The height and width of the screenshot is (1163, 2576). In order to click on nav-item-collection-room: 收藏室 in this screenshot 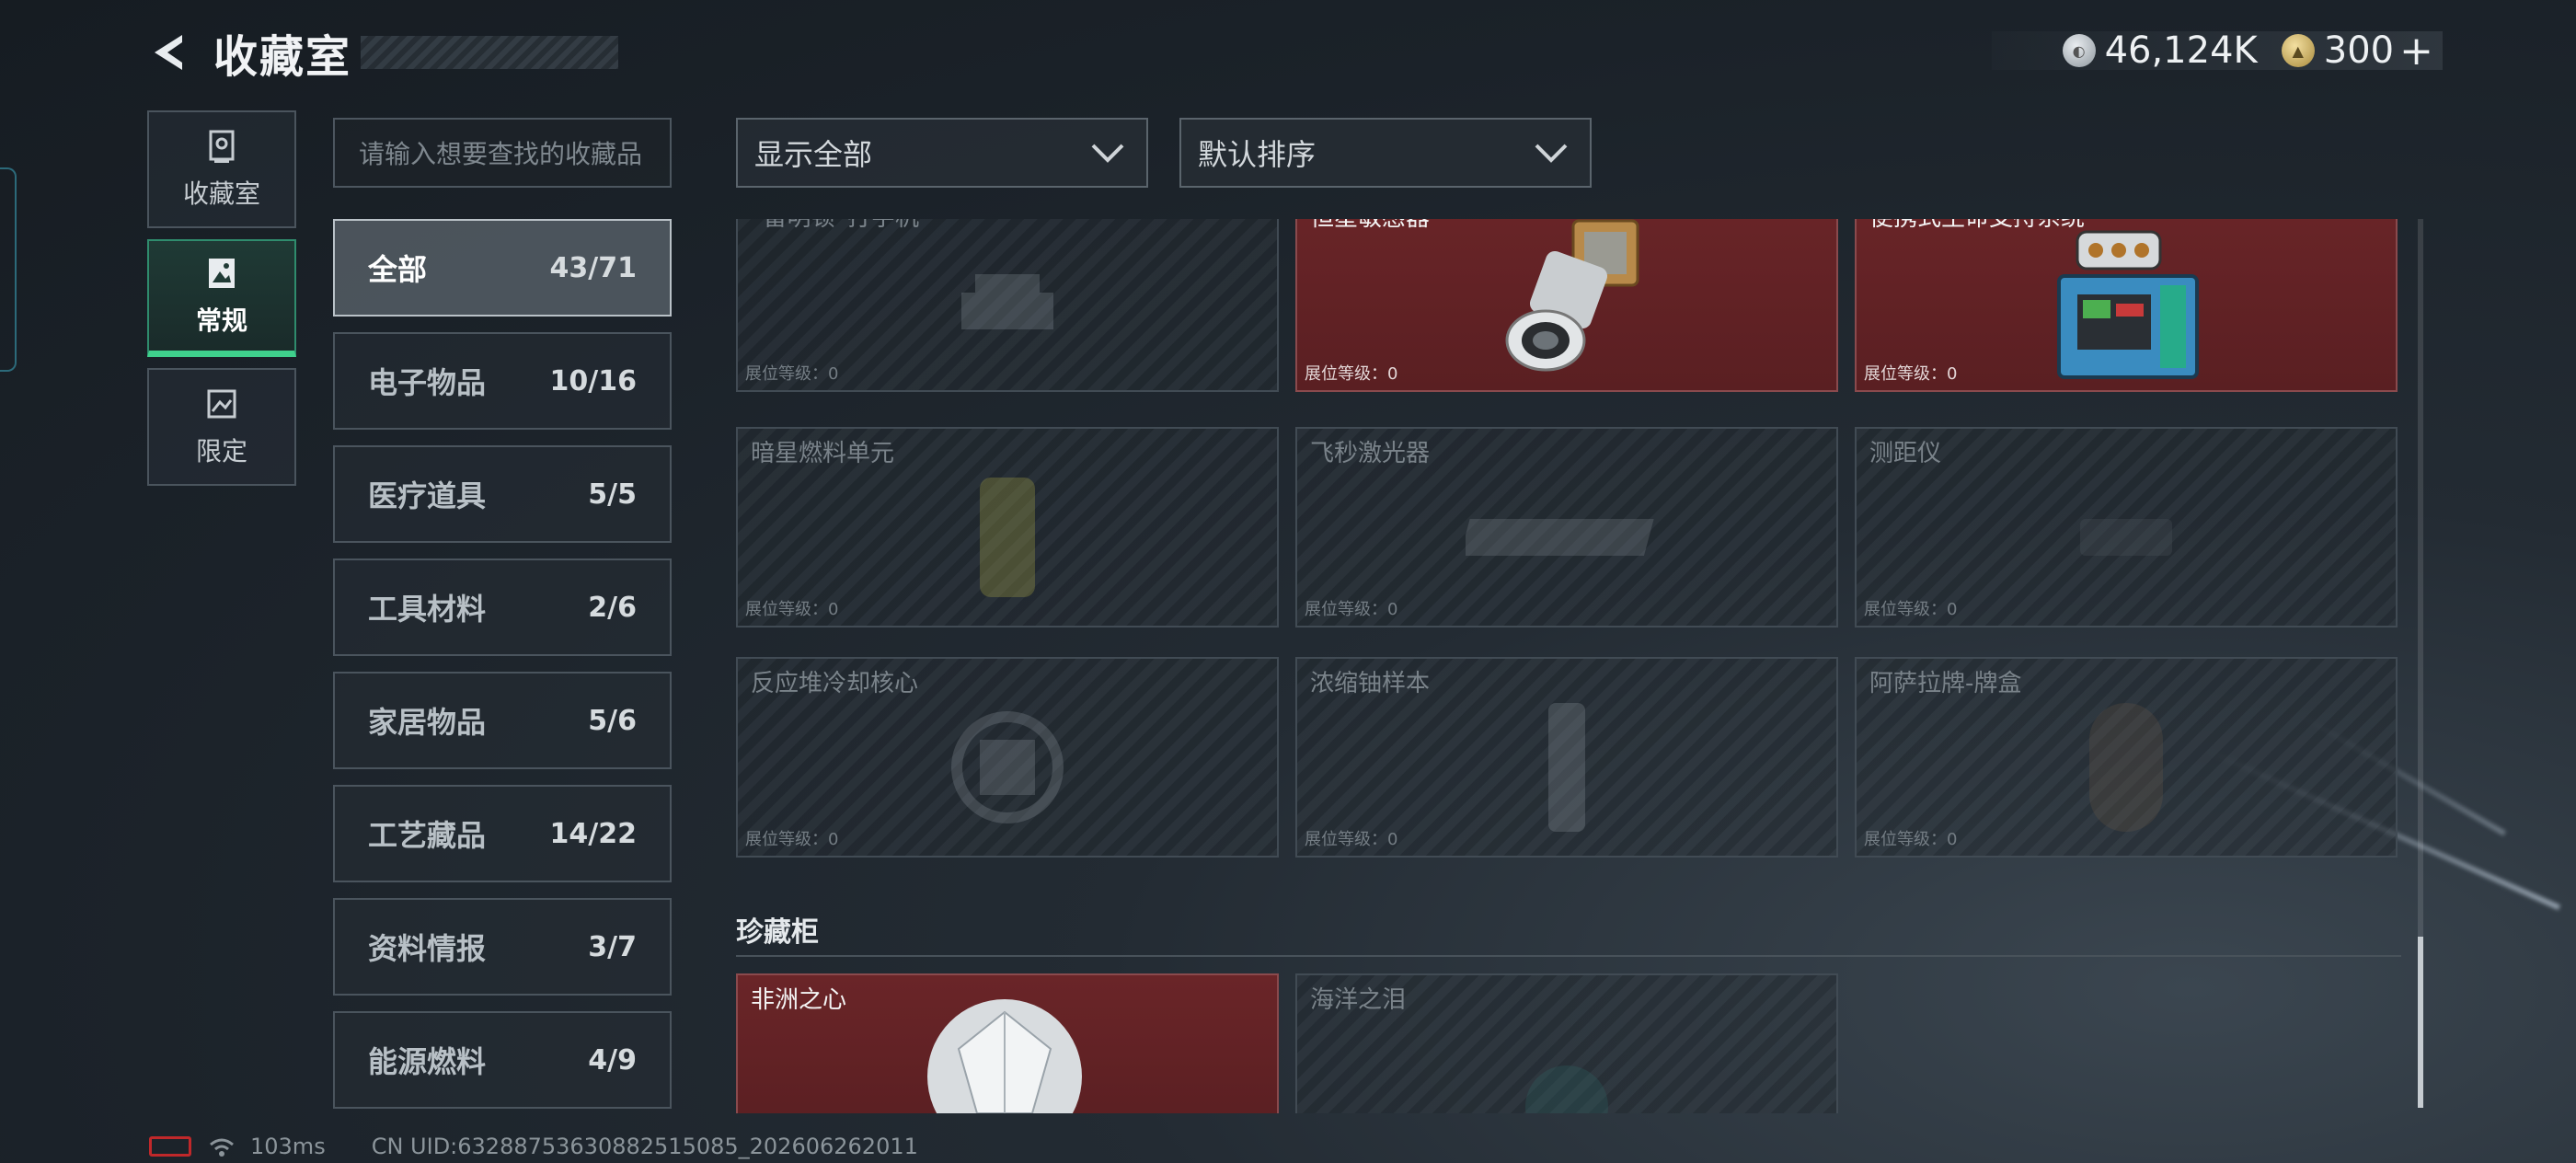, I will do `click(221, 169)`.